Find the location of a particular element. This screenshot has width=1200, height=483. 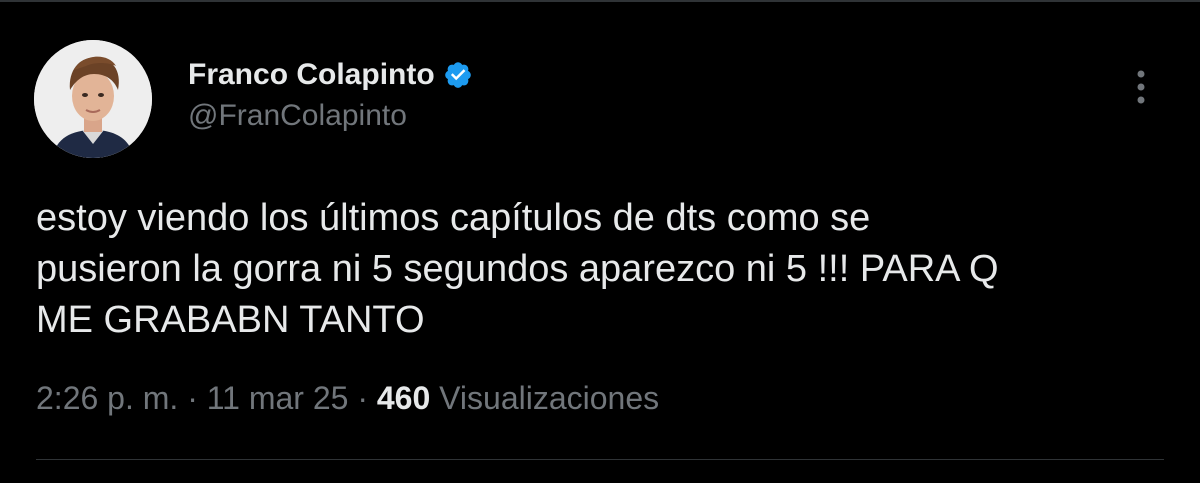

author-handle: @FranColapinto is located at coordinates (297, 116).